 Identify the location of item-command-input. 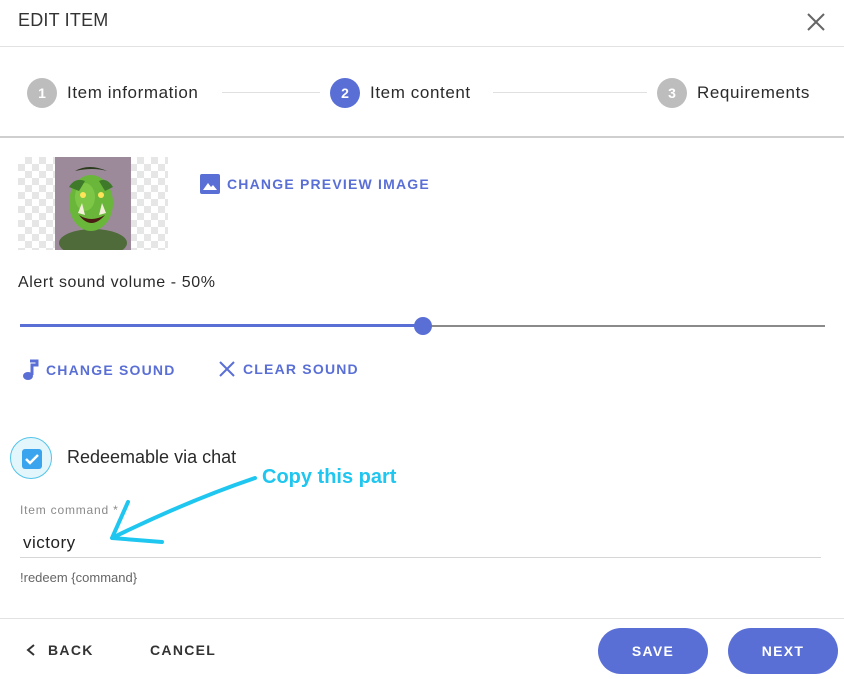
(420, 543).